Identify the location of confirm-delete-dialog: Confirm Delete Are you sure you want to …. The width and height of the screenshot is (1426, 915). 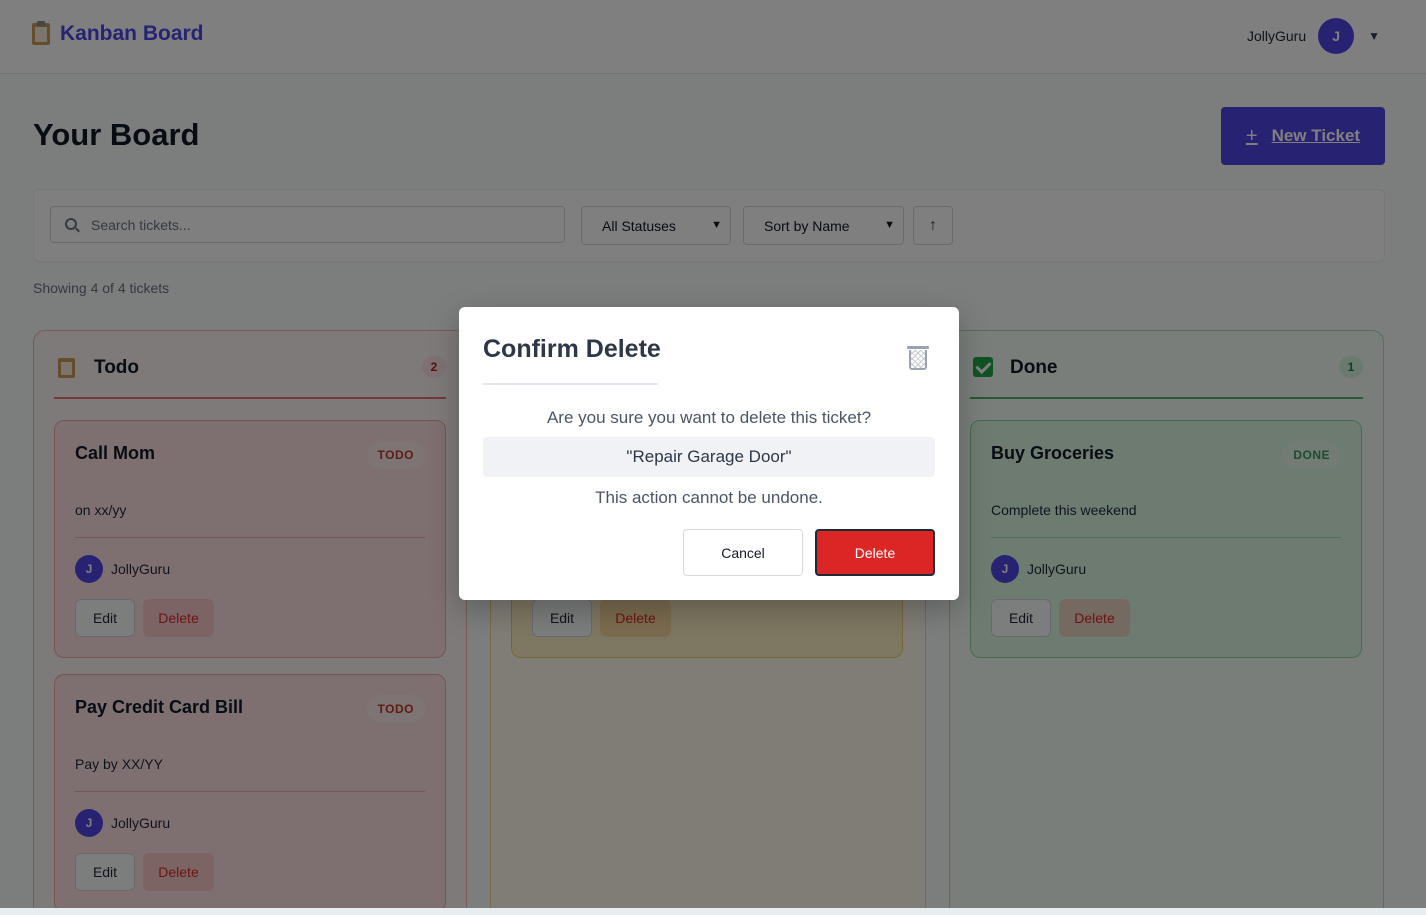
(709, 453).